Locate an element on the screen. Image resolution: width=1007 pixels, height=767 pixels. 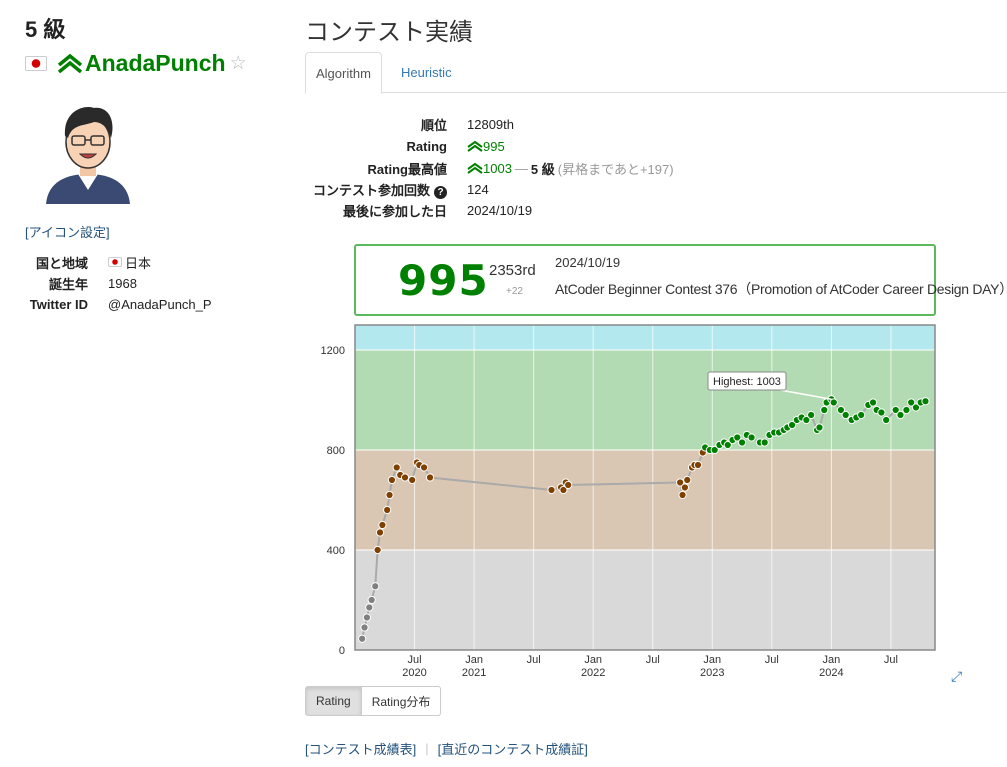
latest-rating: 995 is located at coordinates (443, 280).